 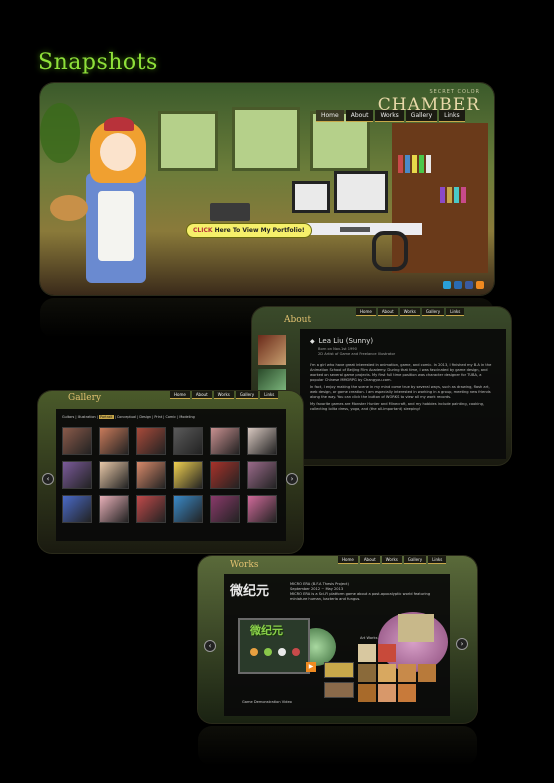 I want to click on filter: Modeling, so click(x=186, y=417).